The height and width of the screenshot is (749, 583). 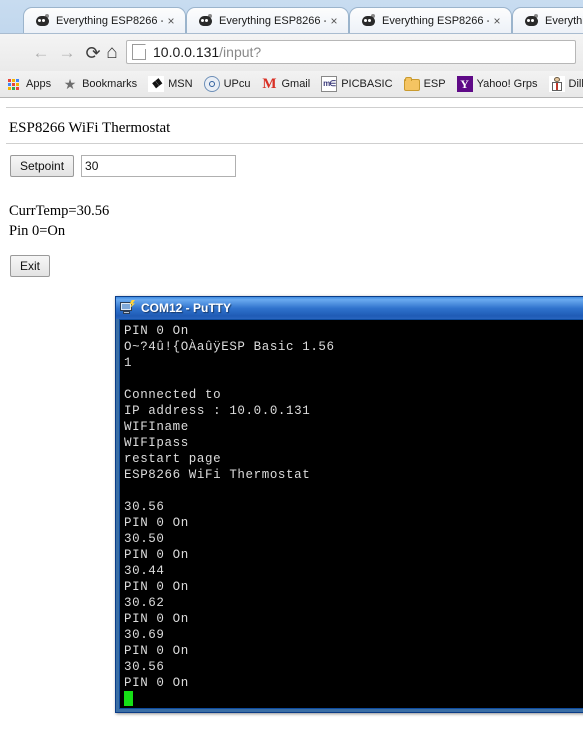 What do you see at coordinates (186, 308) in the screenshot?
I see `putty-window-title: COM12 - PuTTY` at bounding box center [186, 308].